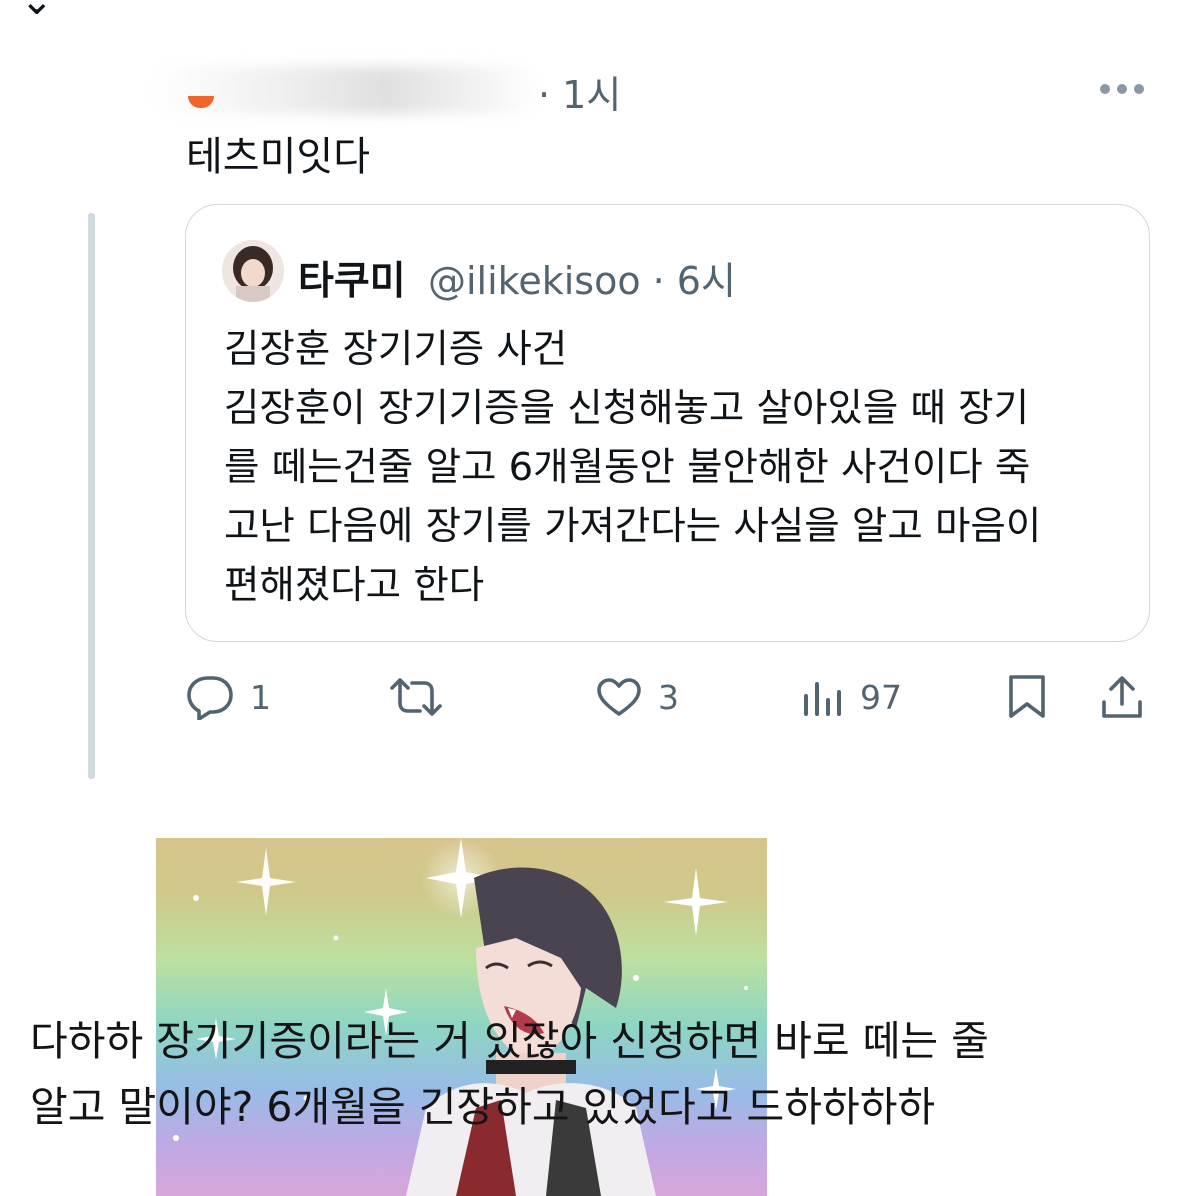 This screenshot has height=1196, width=1179. Describe the element at coordinates (668, 697) in the screenshot. I see `like-count: 3` at that location.